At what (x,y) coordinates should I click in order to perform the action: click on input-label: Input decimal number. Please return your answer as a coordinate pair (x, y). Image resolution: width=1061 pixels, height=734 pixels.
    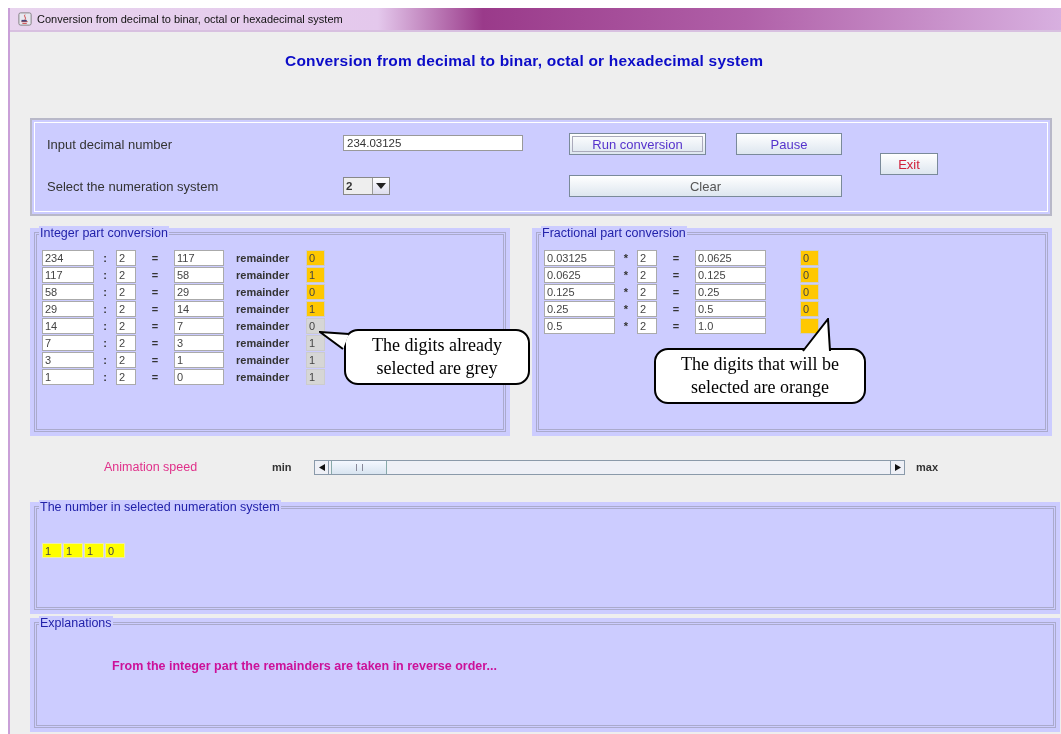
    Looking at the image, I should click on (110, 144).